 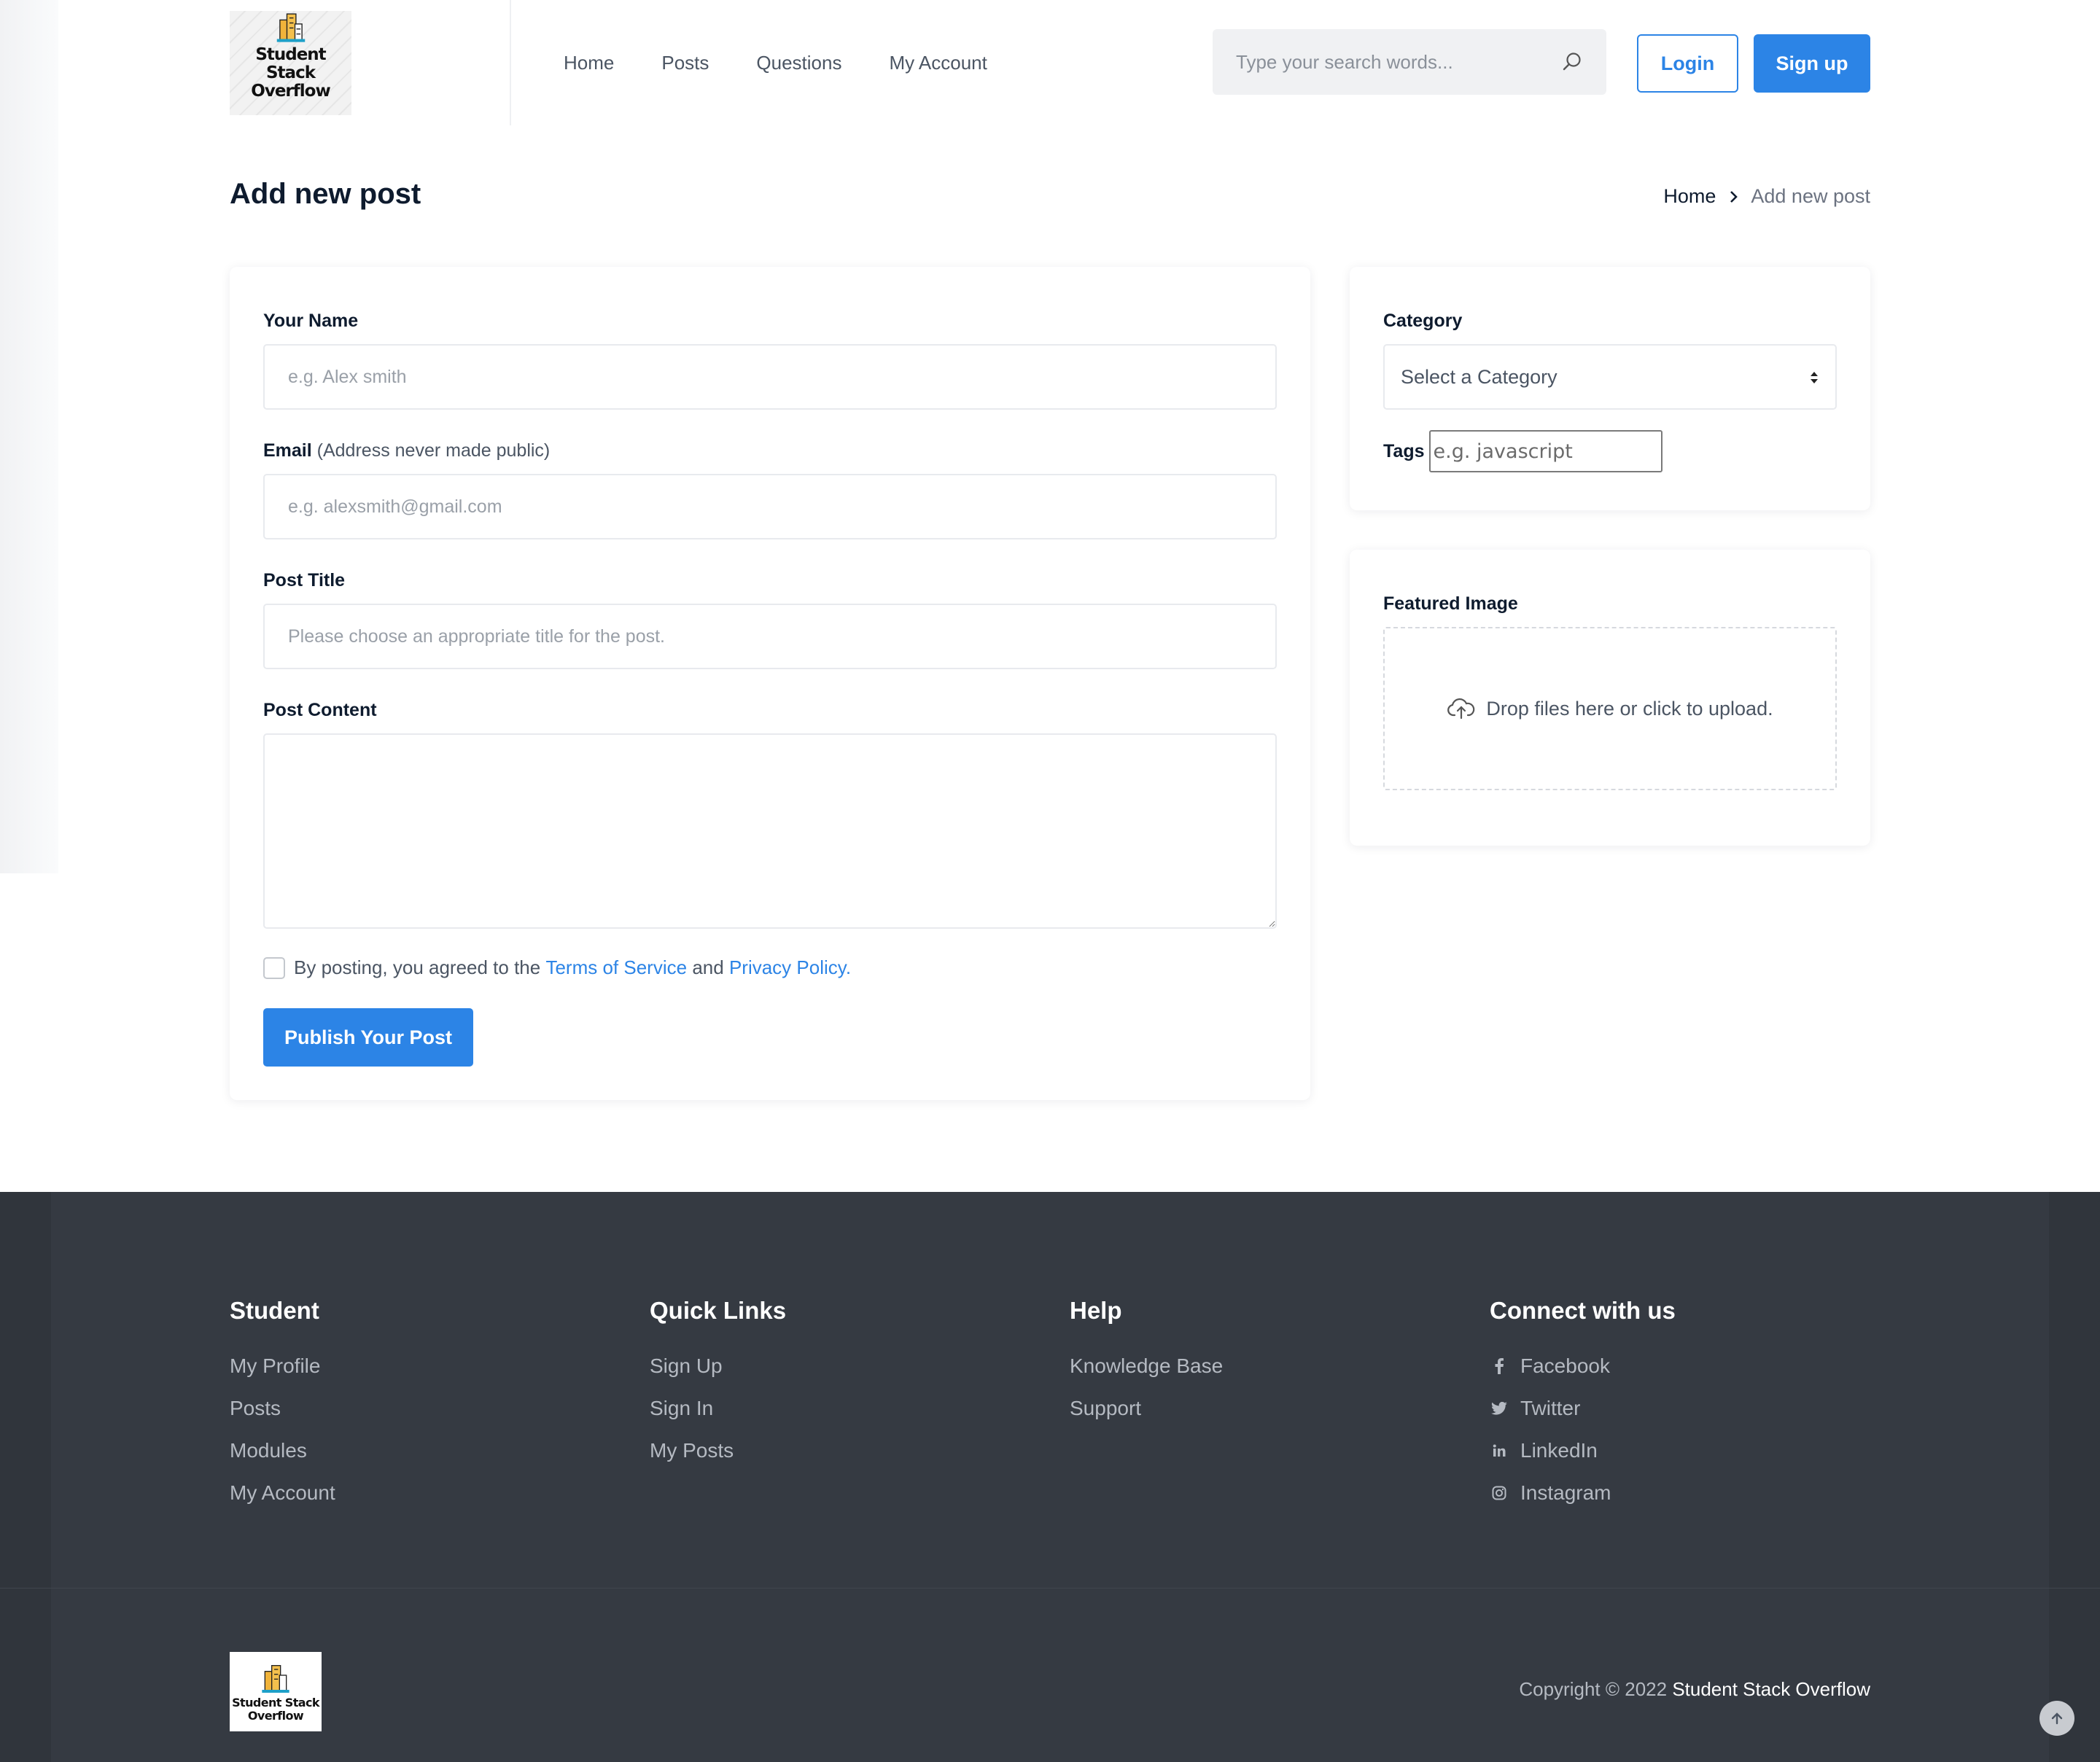 I want to click on footer-left-shade, so click(x=25, y=1477).